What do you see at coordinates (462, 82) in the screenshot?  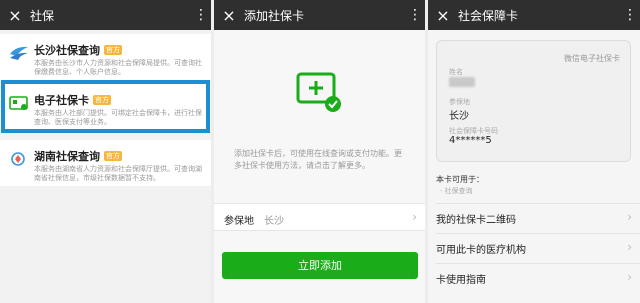 I see `name-value-redacted` at bounding box center [462, 82].